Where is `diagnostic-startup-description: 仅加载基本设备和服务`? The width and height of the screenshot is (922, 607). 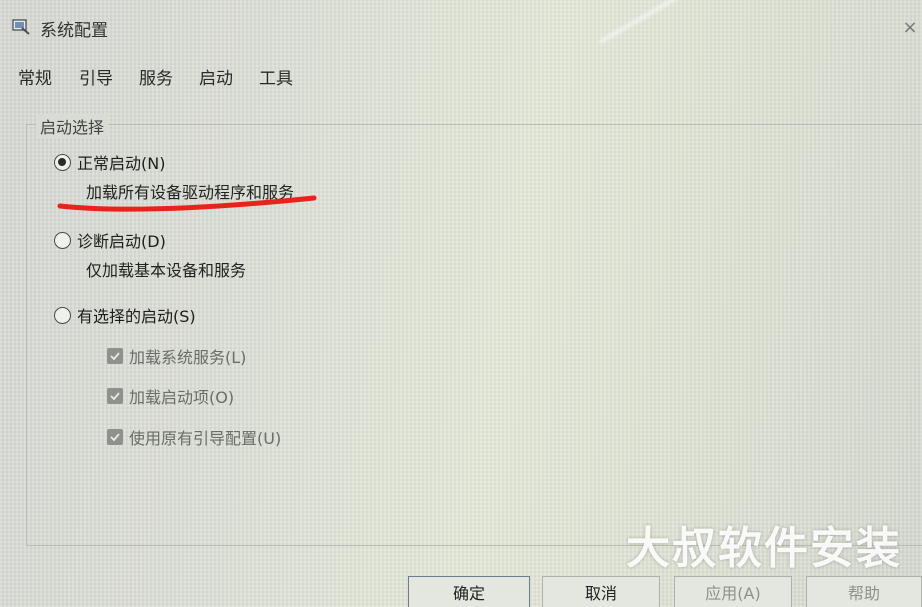
diagnostic-startup-description: 仅加载基本设备和服务 is located at coordinates (166, 270).